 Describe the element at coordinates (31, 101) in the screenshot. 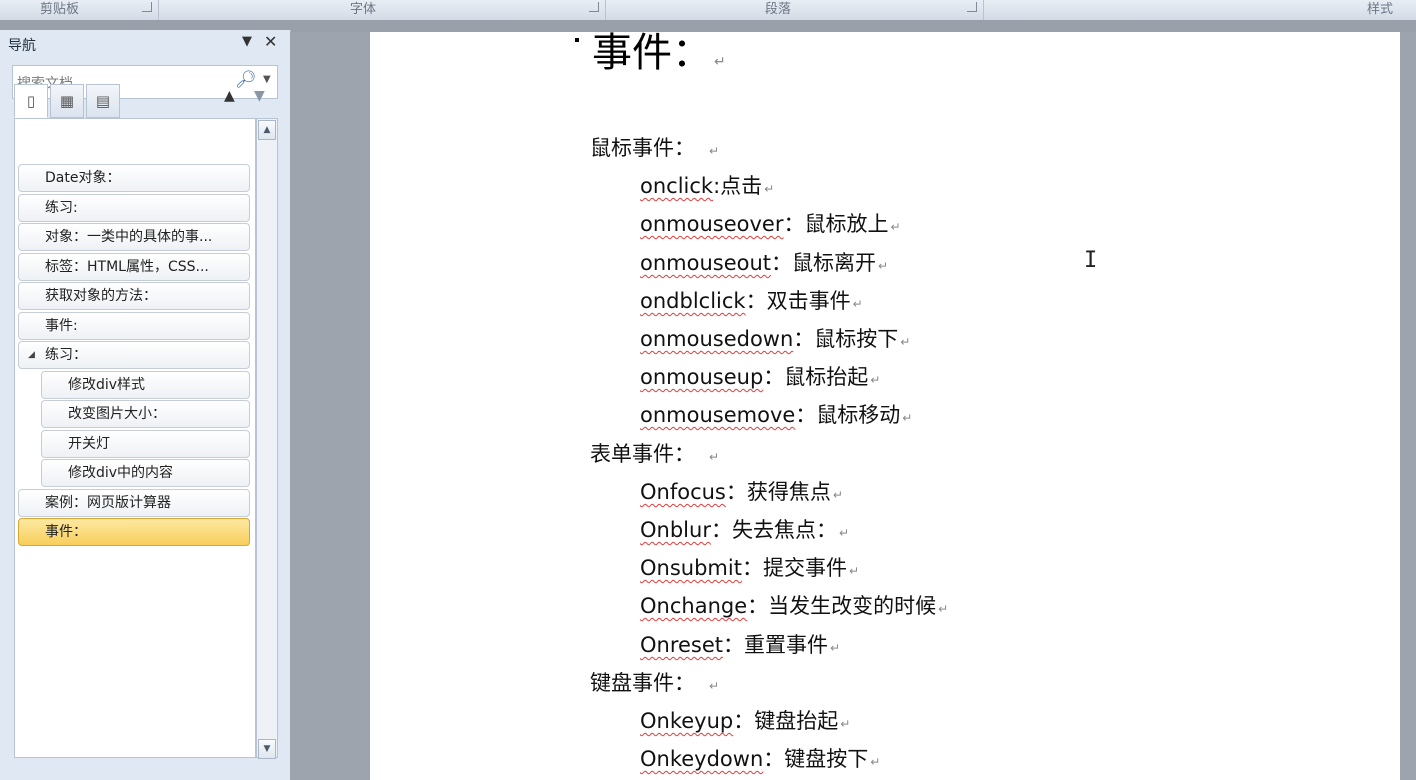

I see `headings-view-icon: ▯` at that location.